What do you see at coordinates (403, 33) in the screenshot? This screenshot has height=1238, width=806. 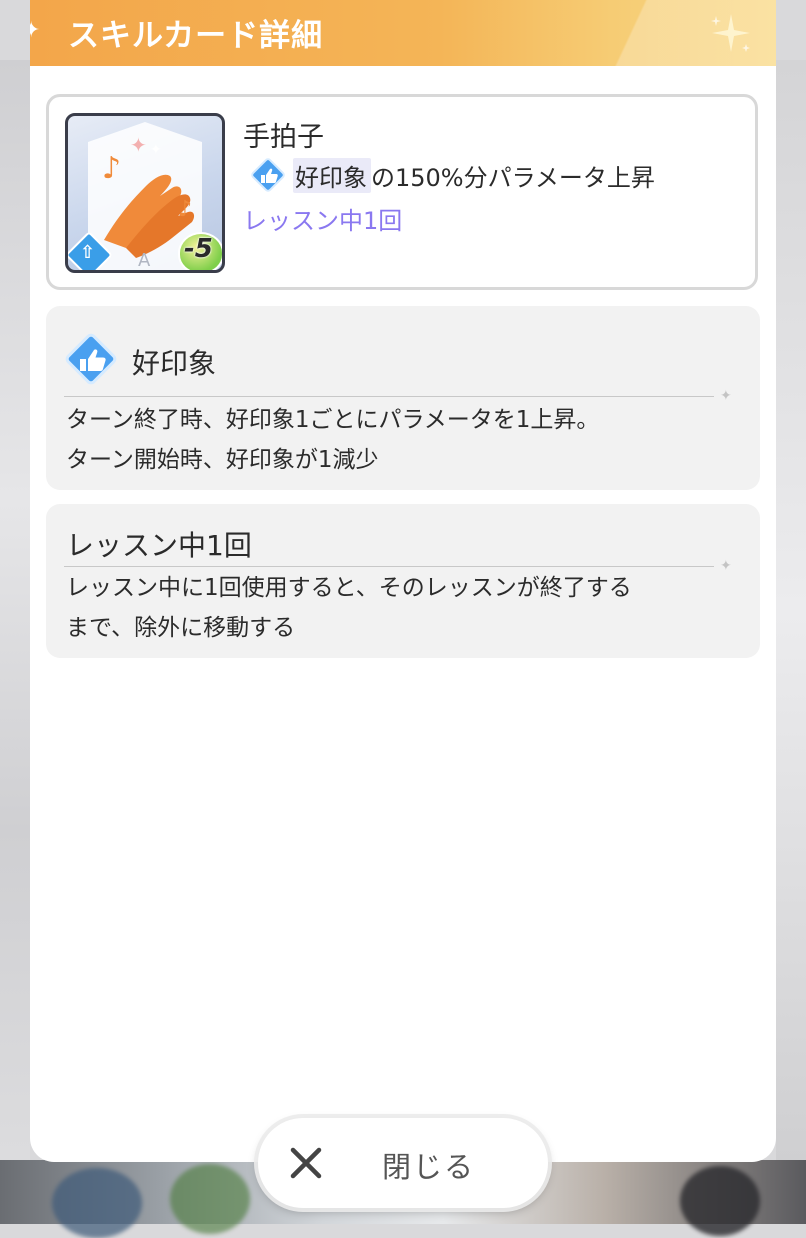 I see `modal-header: ✦ スキルカード詳細` at bounding box center [403, 33].